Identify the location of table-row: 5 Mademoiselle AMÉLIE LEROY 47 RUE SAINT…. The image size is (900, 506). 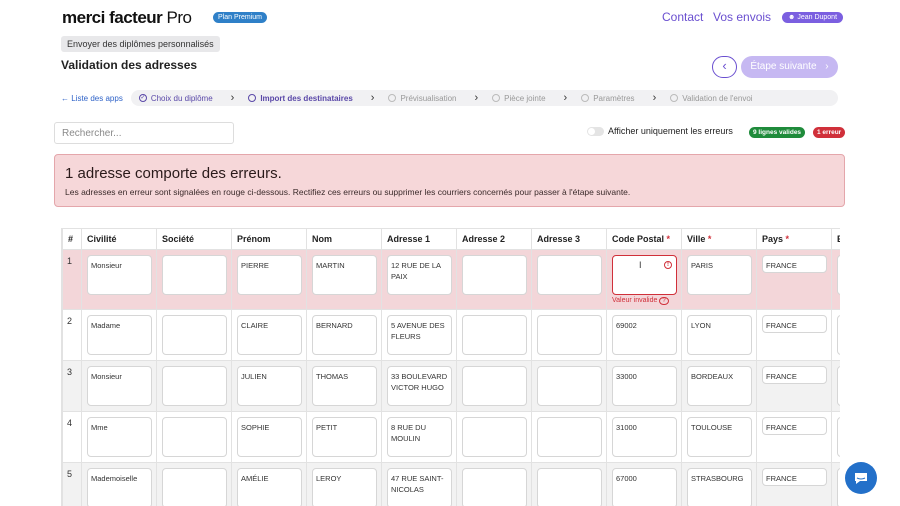
(451, 484).